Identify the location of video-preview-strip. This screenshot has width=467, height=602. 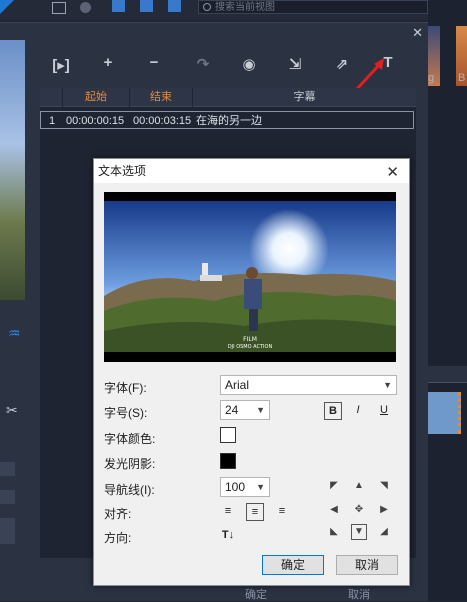
(12, 170).